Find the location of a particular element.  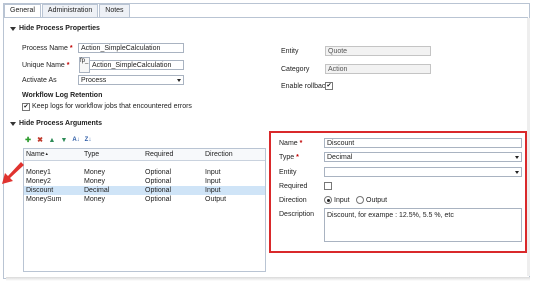

cell-type: Decimal is located at coordinates (97, 190).